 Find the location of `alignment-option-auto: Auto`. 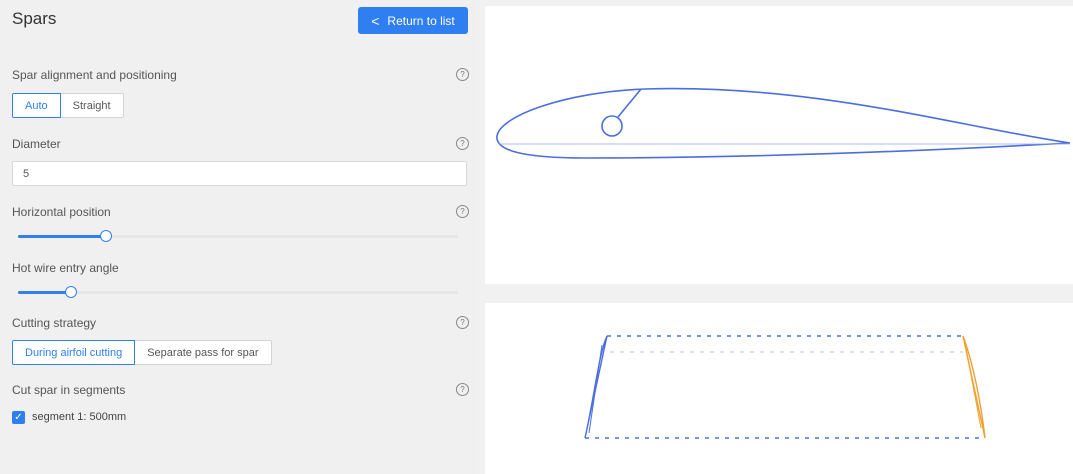

alignment-option-auto: Auto is located at coordinates (36, 105).